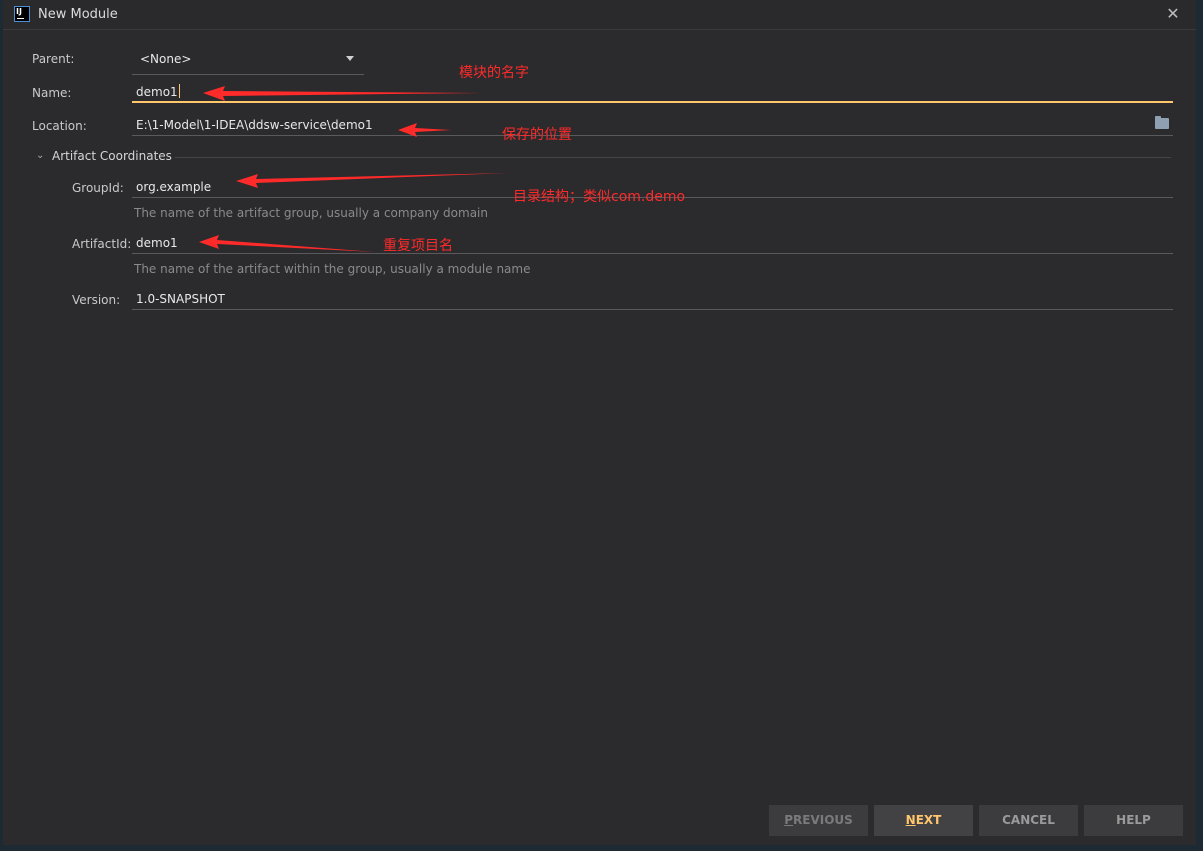  Describe the element at coordinates (112, 156) in the screenshot. I see `artifact-coordinates-toggle: Artifact Coordinates` at that location.